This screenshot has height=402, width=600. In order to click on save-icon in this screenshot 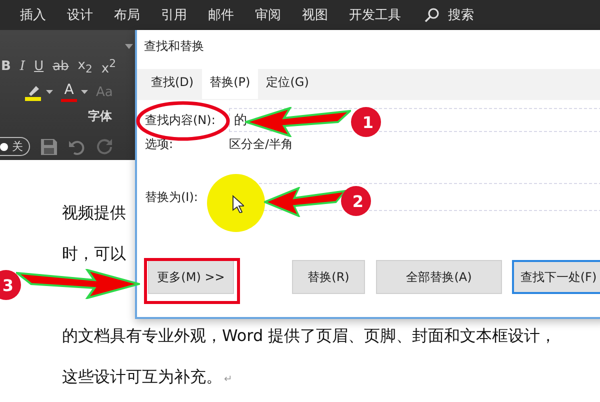, I will do `click(49, 147)`.